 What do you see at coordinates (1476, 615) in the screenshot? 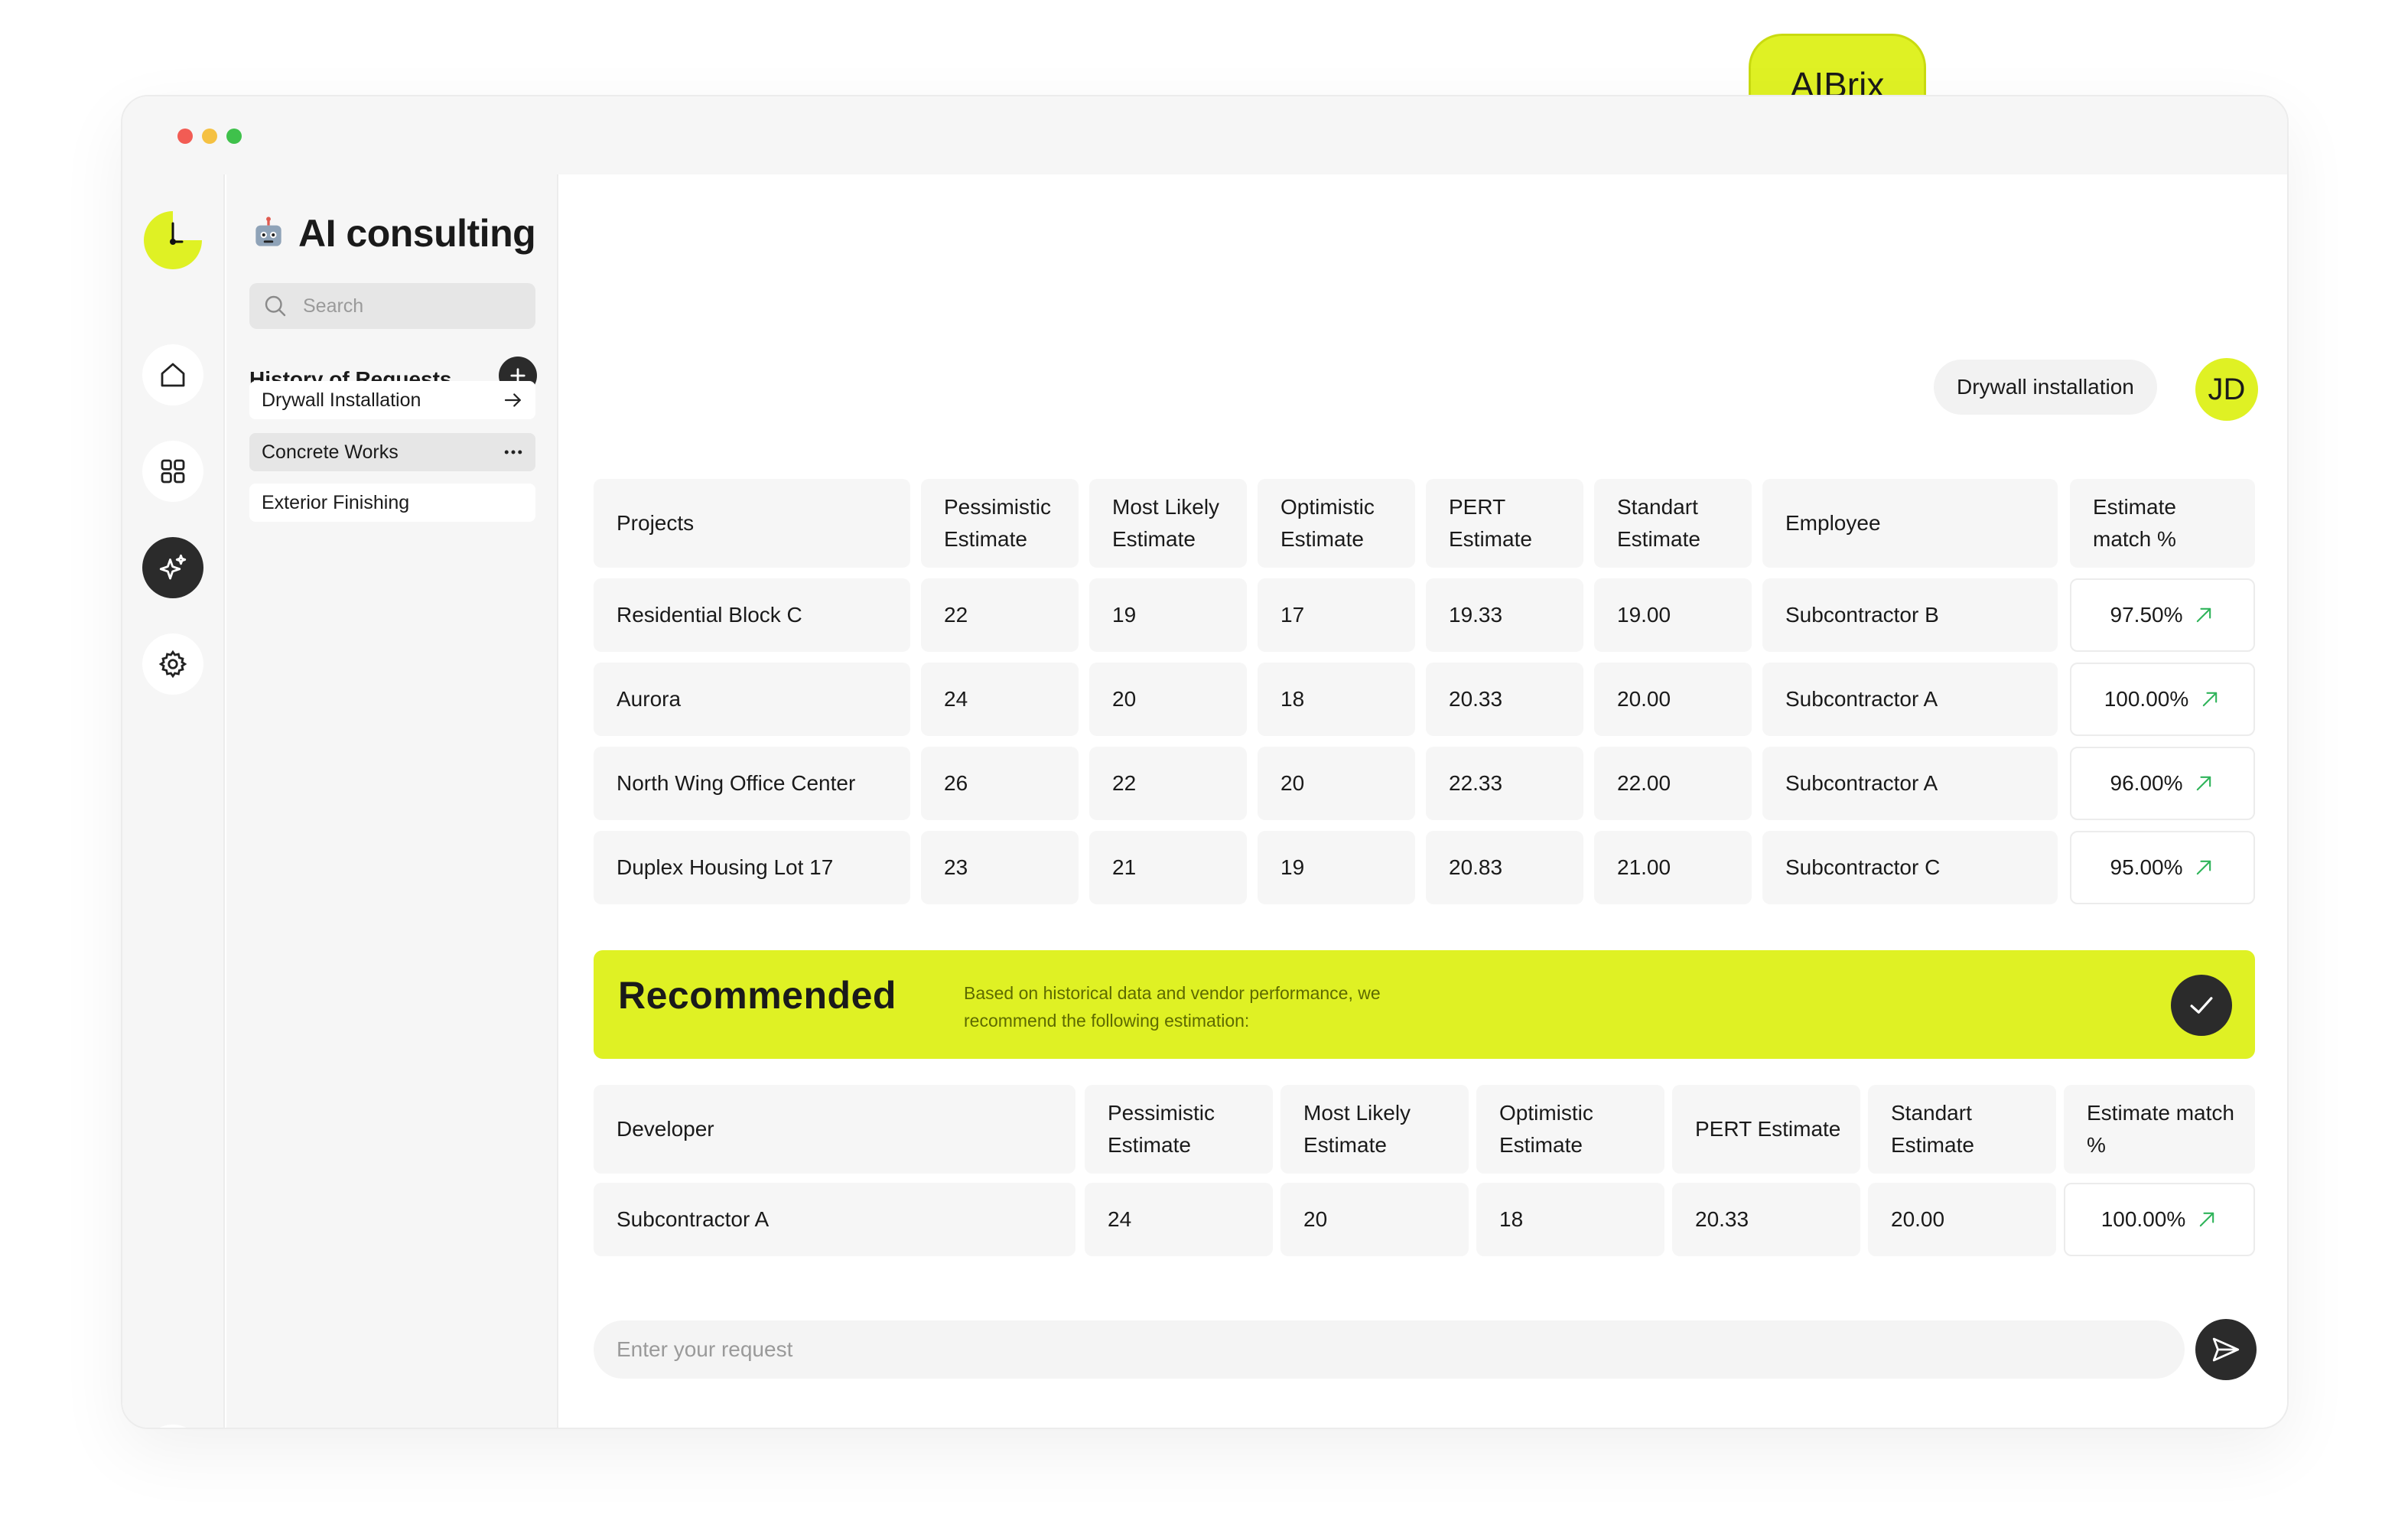
I see `cell-value: 19.33` at bounding box center [1476, 615].